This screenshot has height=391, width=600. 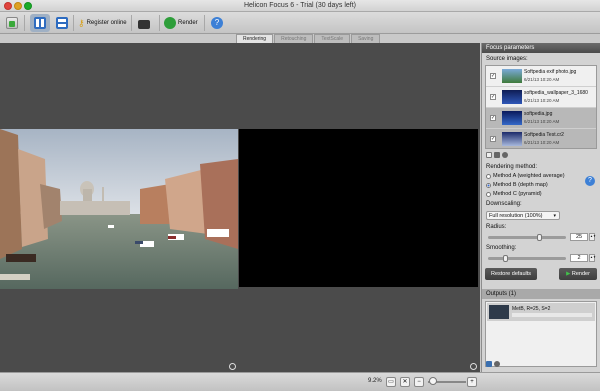 I want to click on radius-field: 25, so click(x=579, y=237).